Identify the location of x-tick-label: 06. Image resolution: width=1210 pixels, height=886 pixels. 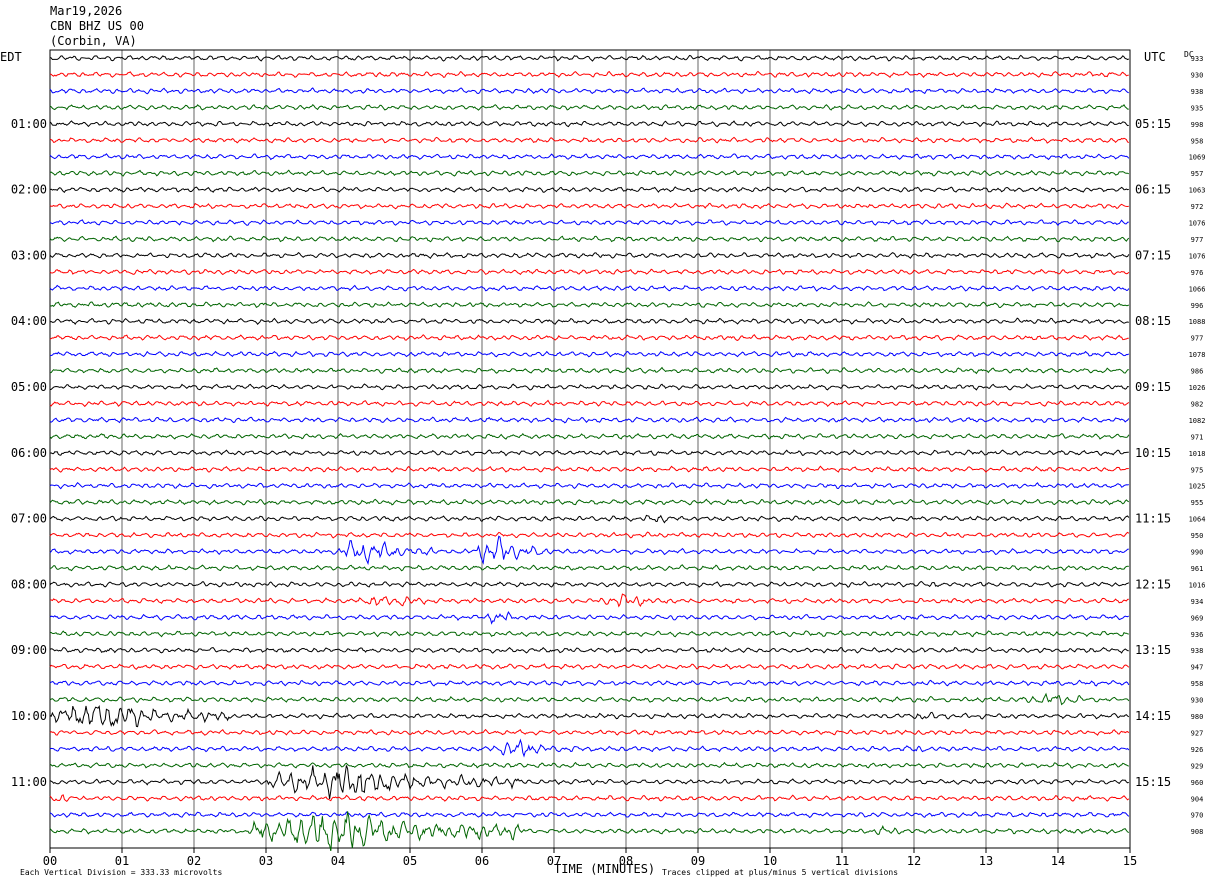
(482, 861).